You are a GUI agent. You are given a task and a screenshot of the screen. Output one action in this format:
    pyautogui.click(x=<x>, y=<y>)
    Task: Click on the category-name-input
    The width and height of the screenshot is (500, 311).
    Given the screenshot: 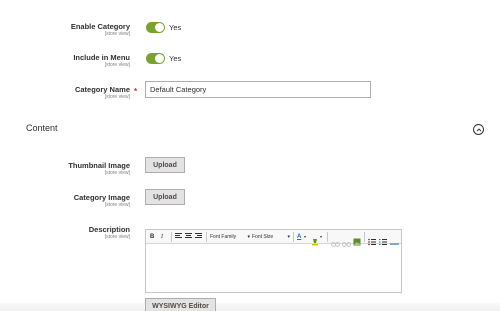 What is the action you would take?
    pyautogui.click(x=258, y=89)
    